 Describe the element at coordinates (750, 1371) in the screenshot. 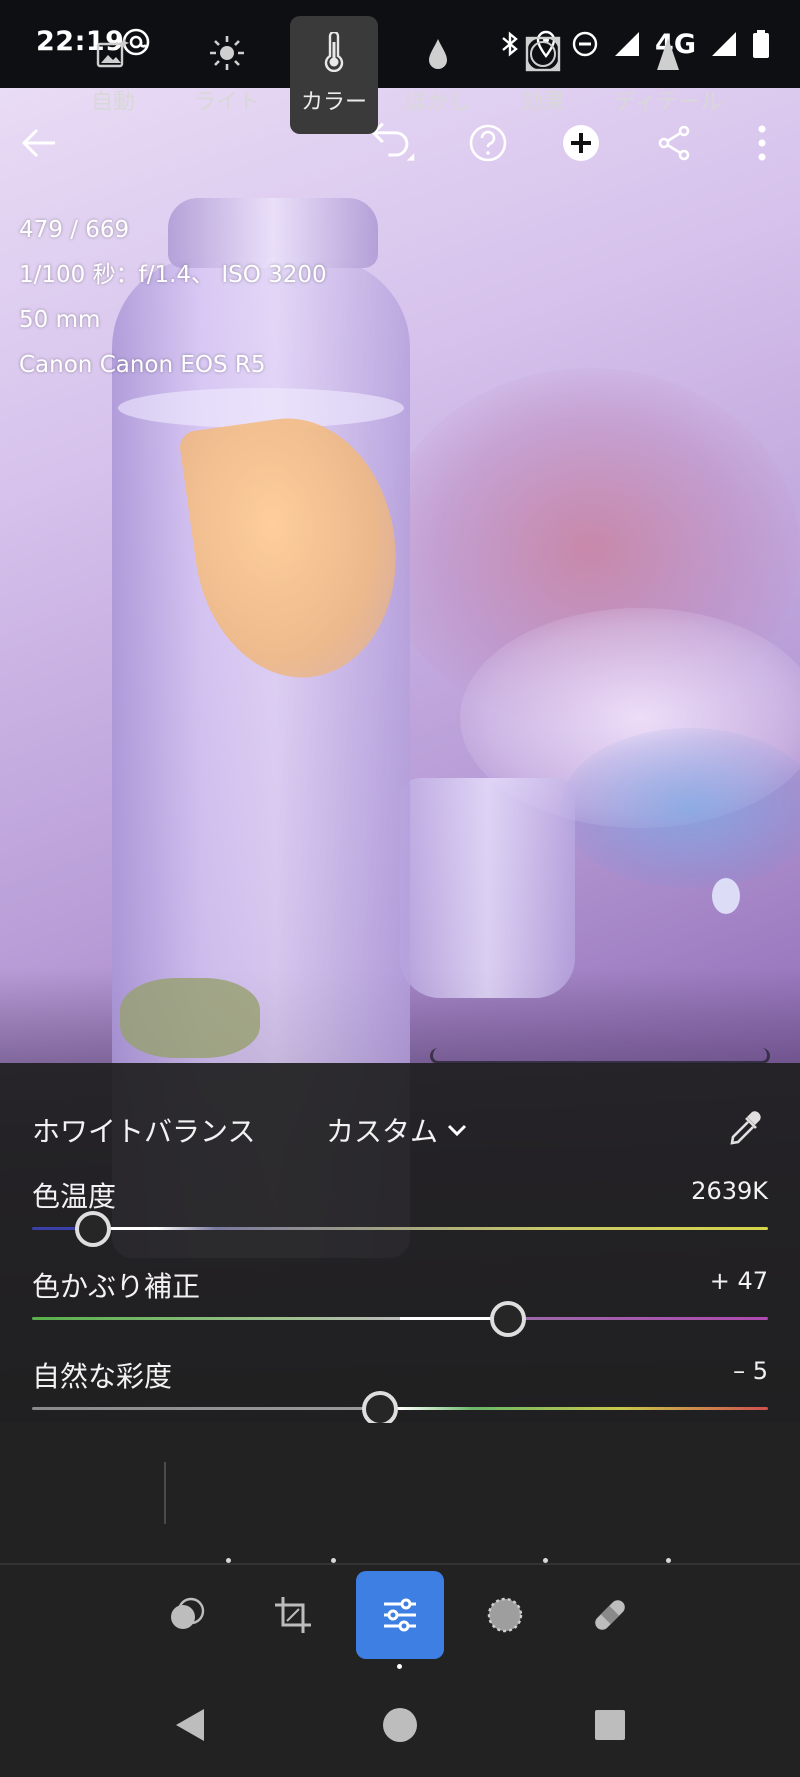

I see `vibrance-value: – 5` at that location.